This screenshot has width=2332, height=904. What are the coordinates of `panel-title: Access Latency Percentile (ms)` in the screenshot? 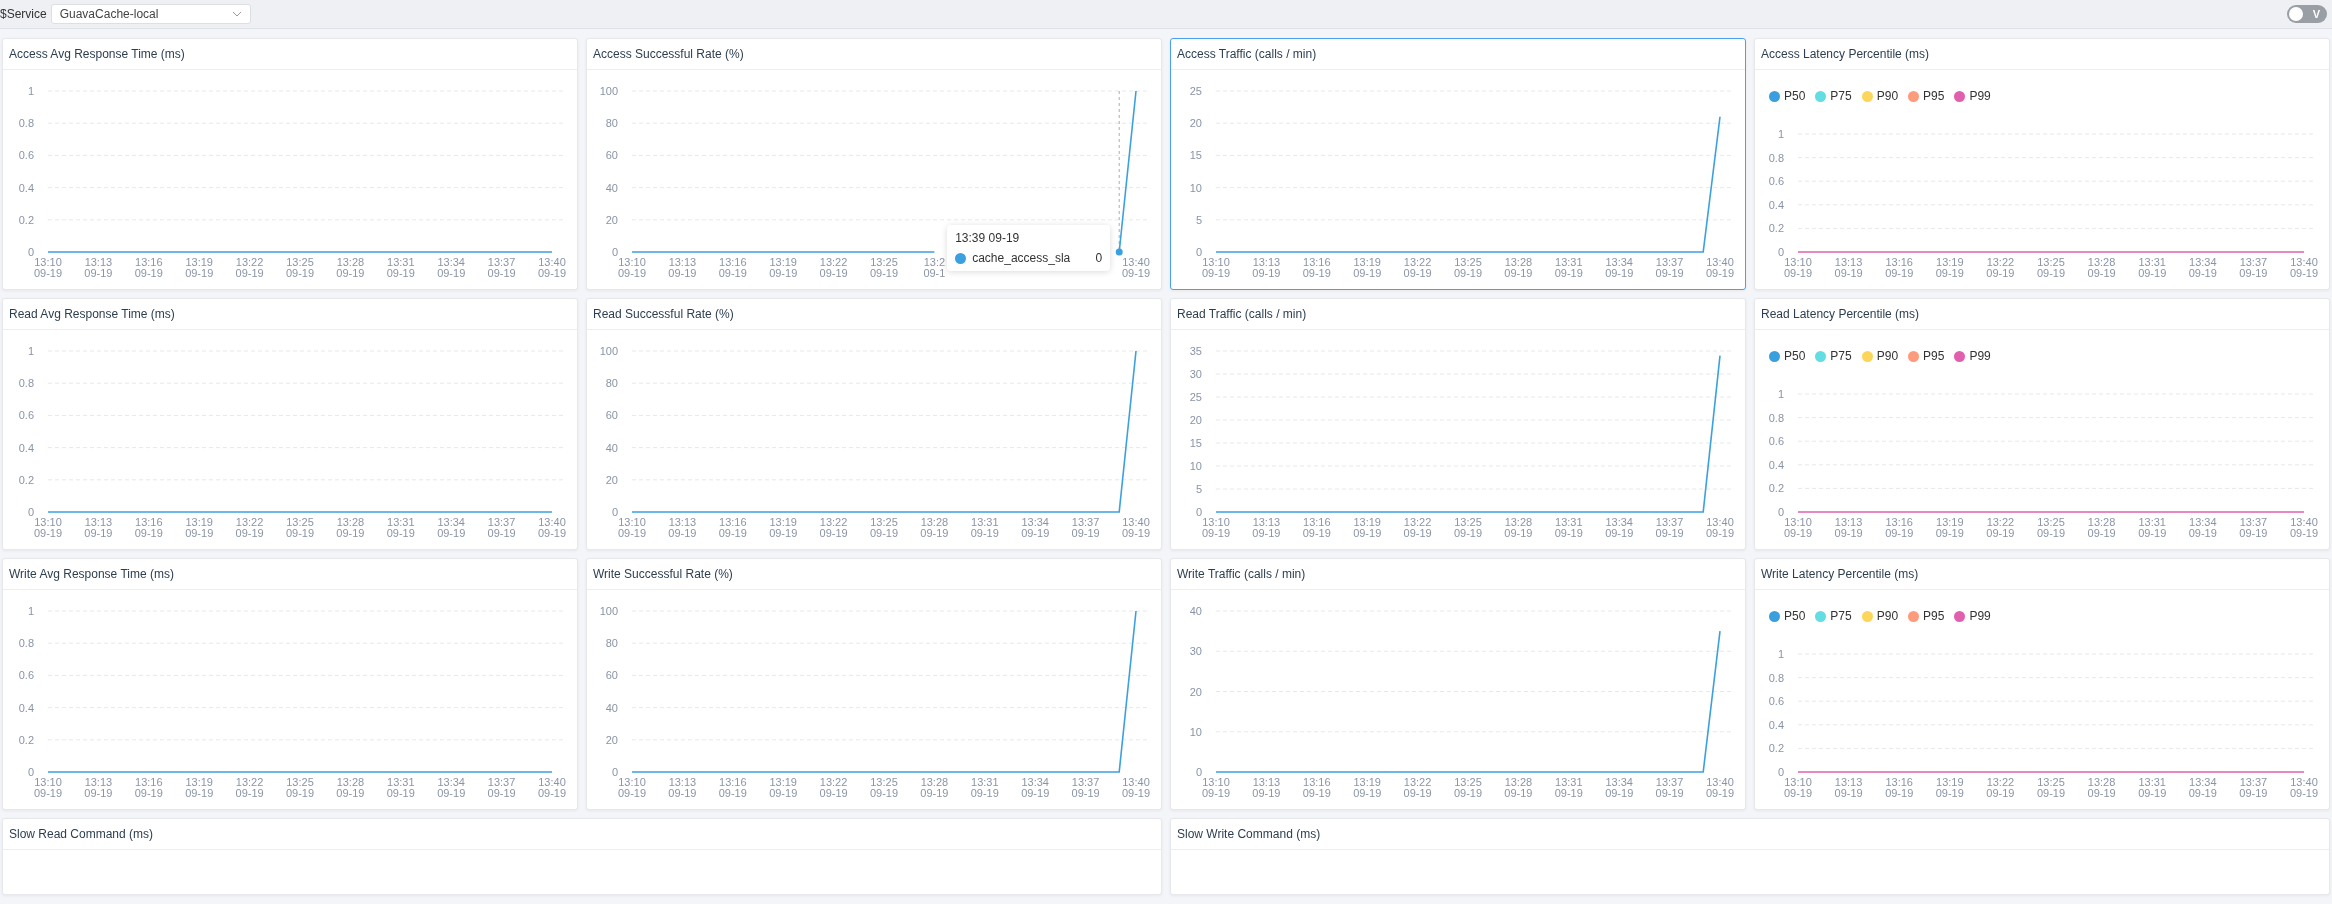 It's located at (1845, 54).